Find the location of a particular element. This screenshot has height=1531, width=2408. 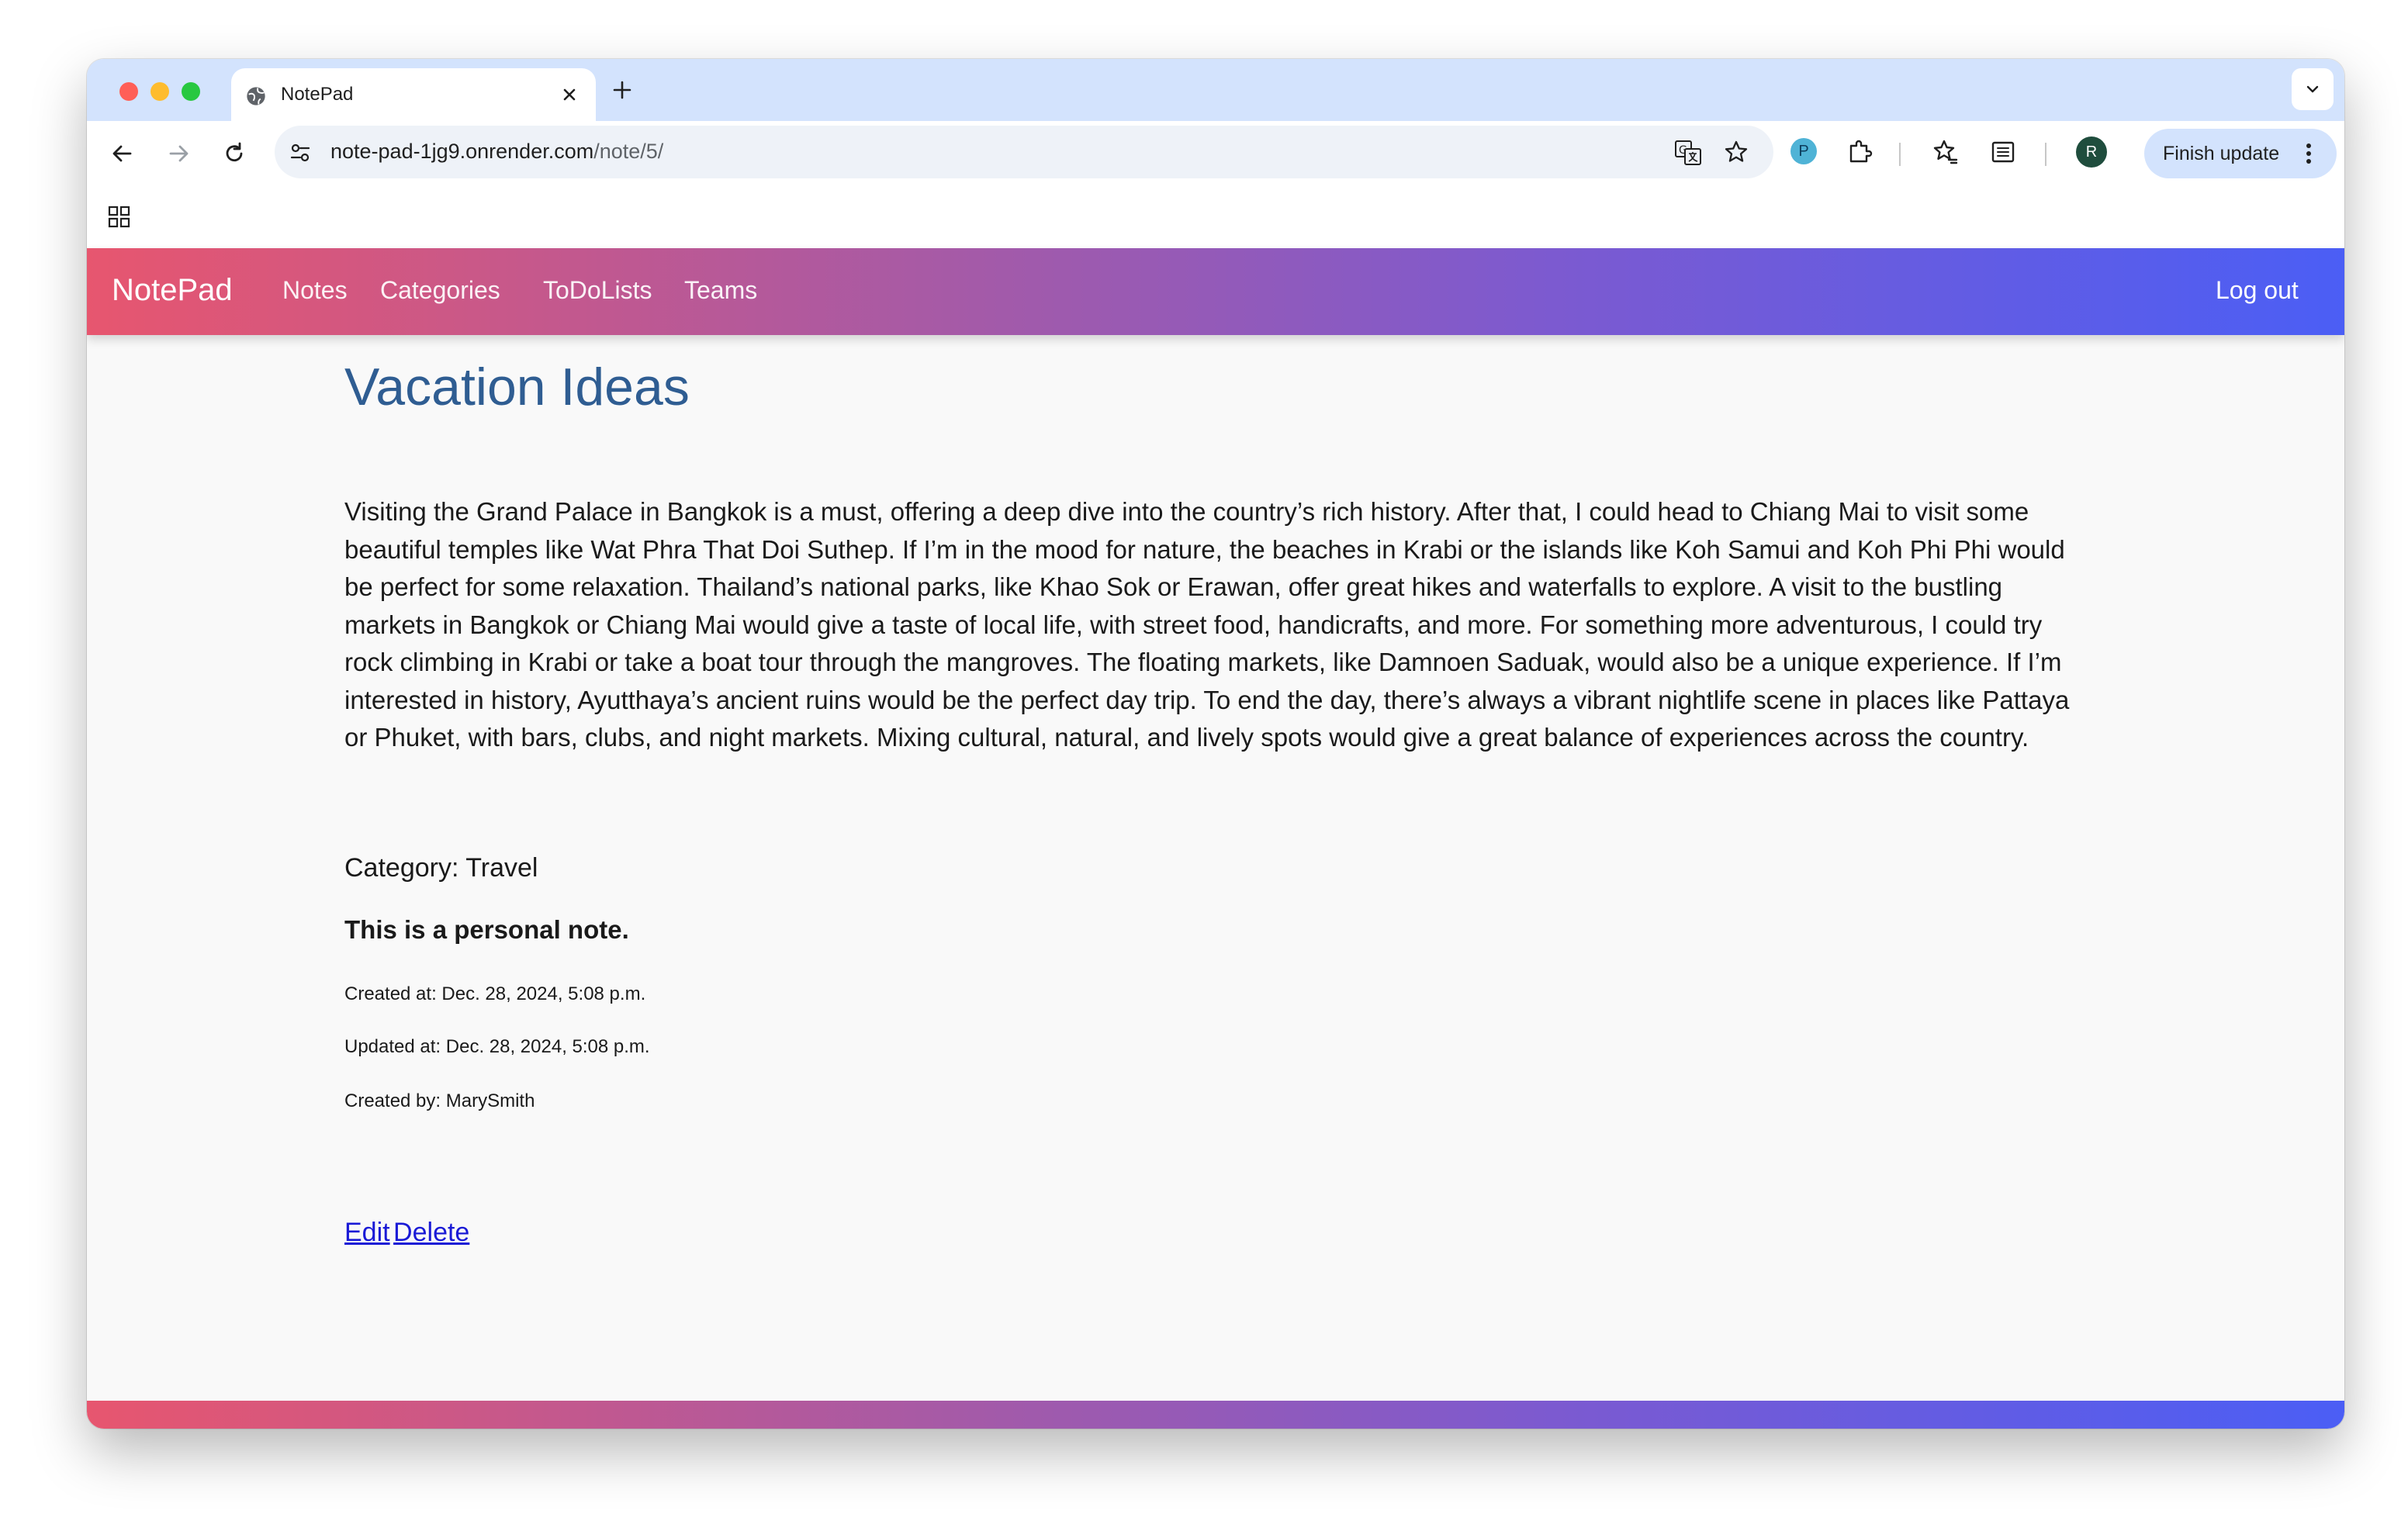

address-bar: note-pad-1jg9.onrender.com/note/5/ G is located at coordinates (1024, 152).